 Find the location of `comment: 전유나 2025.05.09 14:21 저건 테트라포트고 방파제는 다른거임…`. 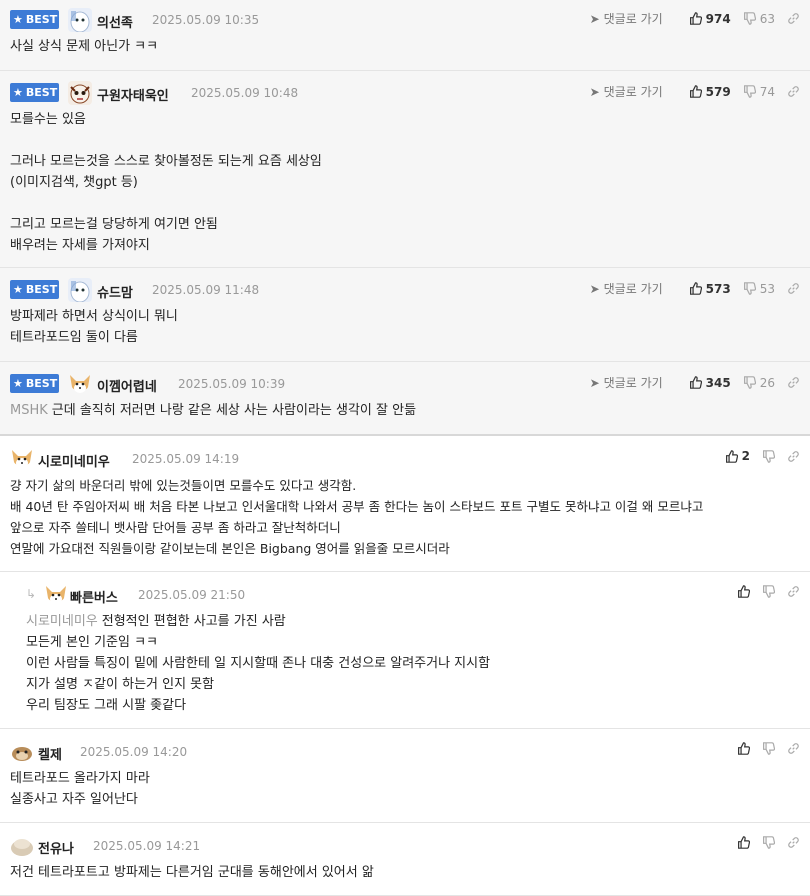

comment: 전유나 2025.05.09 14:21 저건 테트라포트고 방파제는 다른거임… is located at coordinates (405, 859).